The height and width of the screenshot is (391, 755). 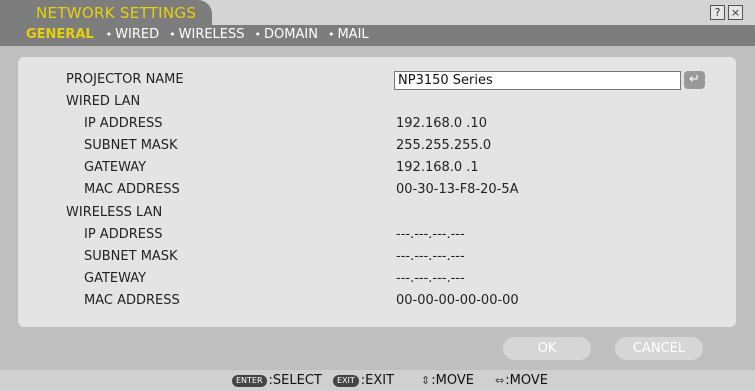 I want to click on wireless-ip-value: ---.---.---.---, so click(x=430, y=234).